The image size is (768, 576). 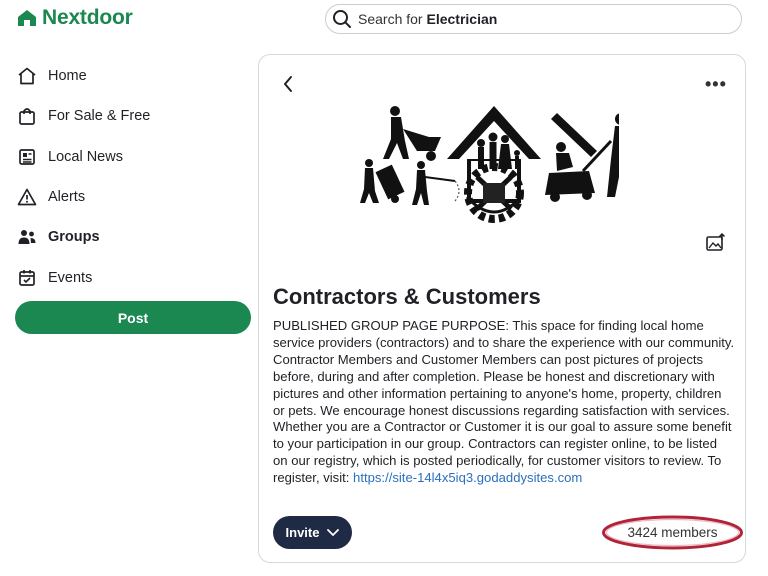 What do you see at coordinates (136, 197) in the screenshot?
I see `sidebar-item-alerts: Alerts` at bounding box center [136, 197].